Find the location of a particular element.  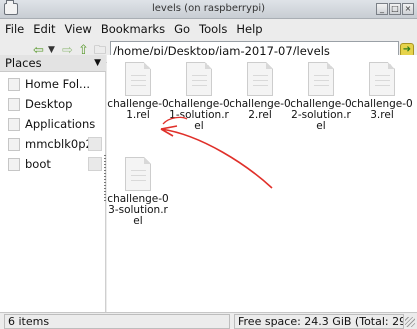

free-space: Free space: 24.3 GiB (Total: 29.2 GiB) is located at coordinates (319, 321).